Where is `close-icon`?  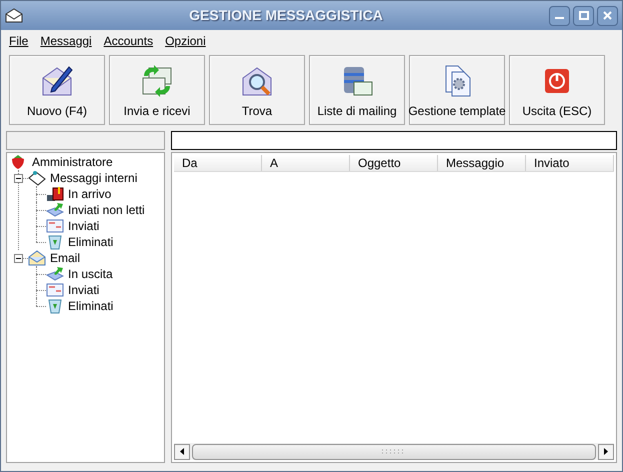
close-icon is located at coordinates (607, 15).